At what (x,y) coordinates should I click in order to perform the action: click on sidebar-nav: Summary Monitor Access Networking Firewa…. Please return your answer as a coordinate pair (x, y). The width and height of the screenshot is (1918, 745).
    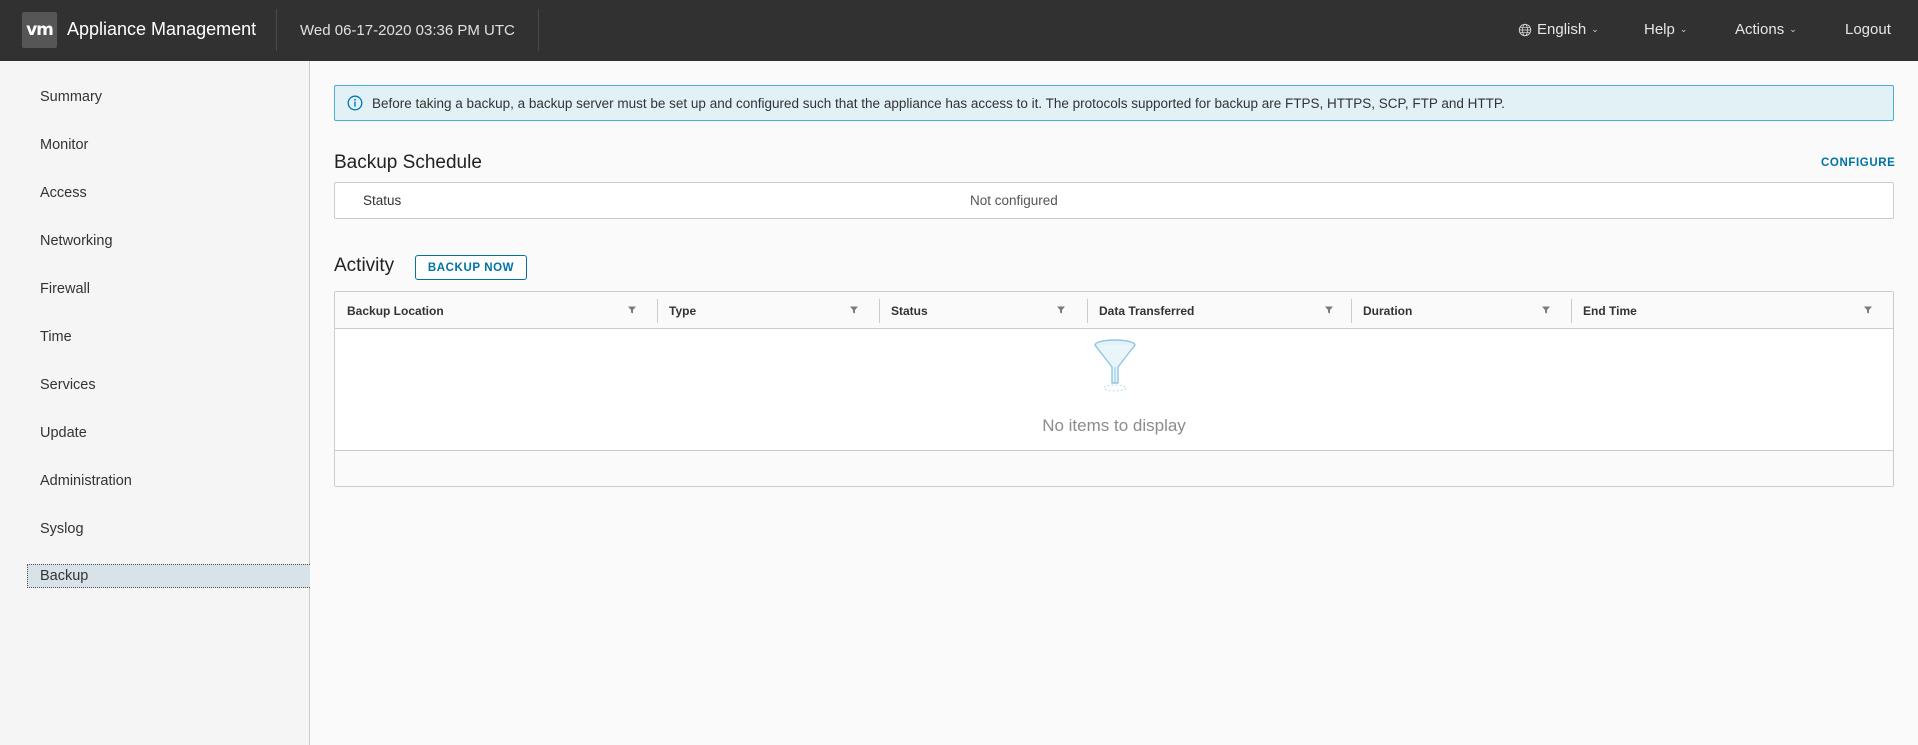
    Looking at the image, I should click on (155, 403).